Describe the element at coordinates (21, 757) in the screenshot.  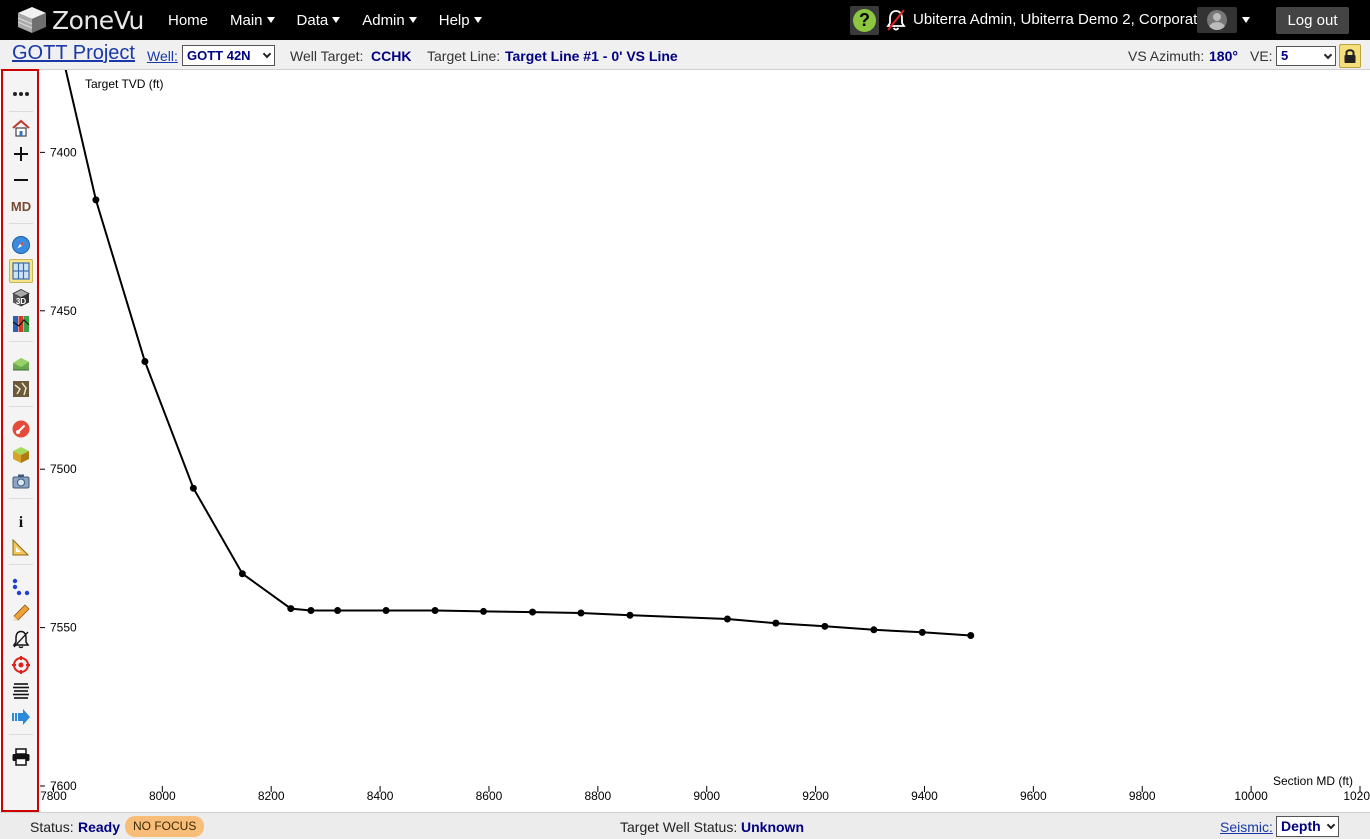
I see `print-button` at that location.